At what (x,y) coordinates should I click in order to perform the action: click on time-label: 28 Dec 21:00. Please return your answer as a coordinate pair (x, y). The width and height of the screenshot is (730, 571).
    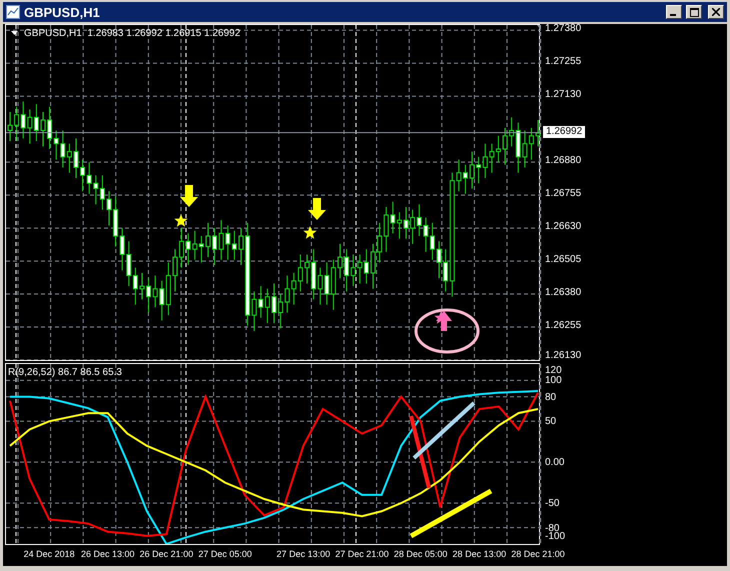
    Looking at the image, I should click on (538, 554).